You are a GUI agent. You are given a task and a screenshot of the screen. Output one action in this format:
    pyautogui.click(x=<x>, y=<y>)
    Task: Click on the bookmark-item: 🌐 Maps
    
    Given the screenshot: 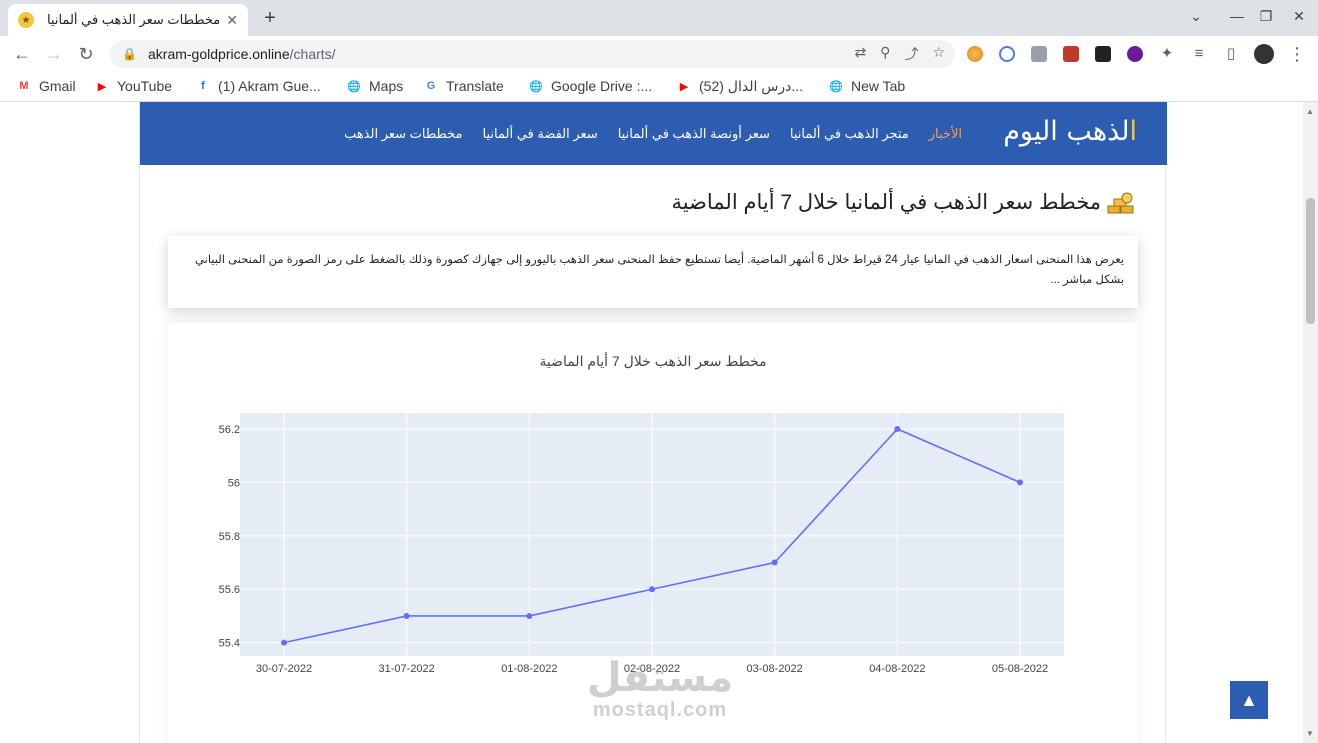 What is the action you would take?
    pyautogui.click(x=374, y=86)
    